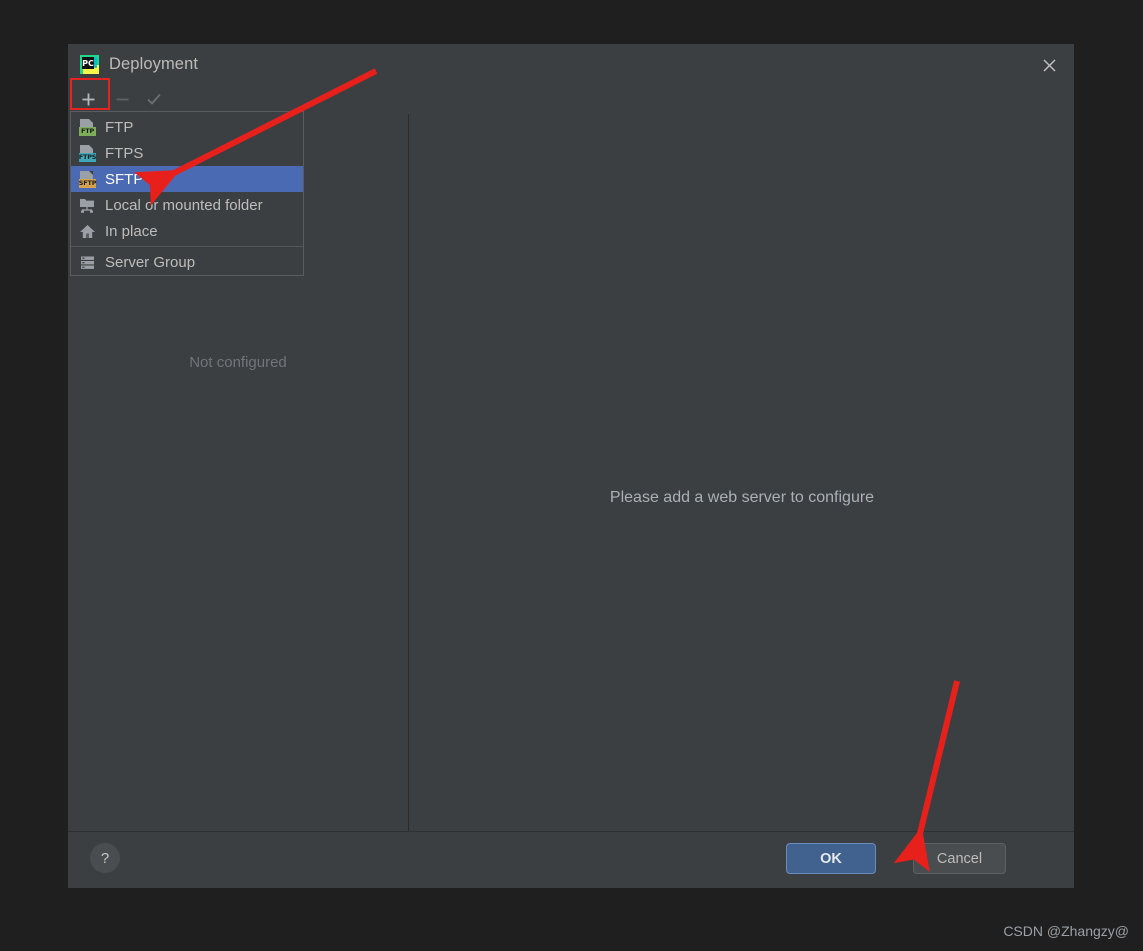 Image resolution: width=1143 pixels, height=951 pixels. I want to click on menu-item-ftps: FTPS FTPS, so click(187, 153).